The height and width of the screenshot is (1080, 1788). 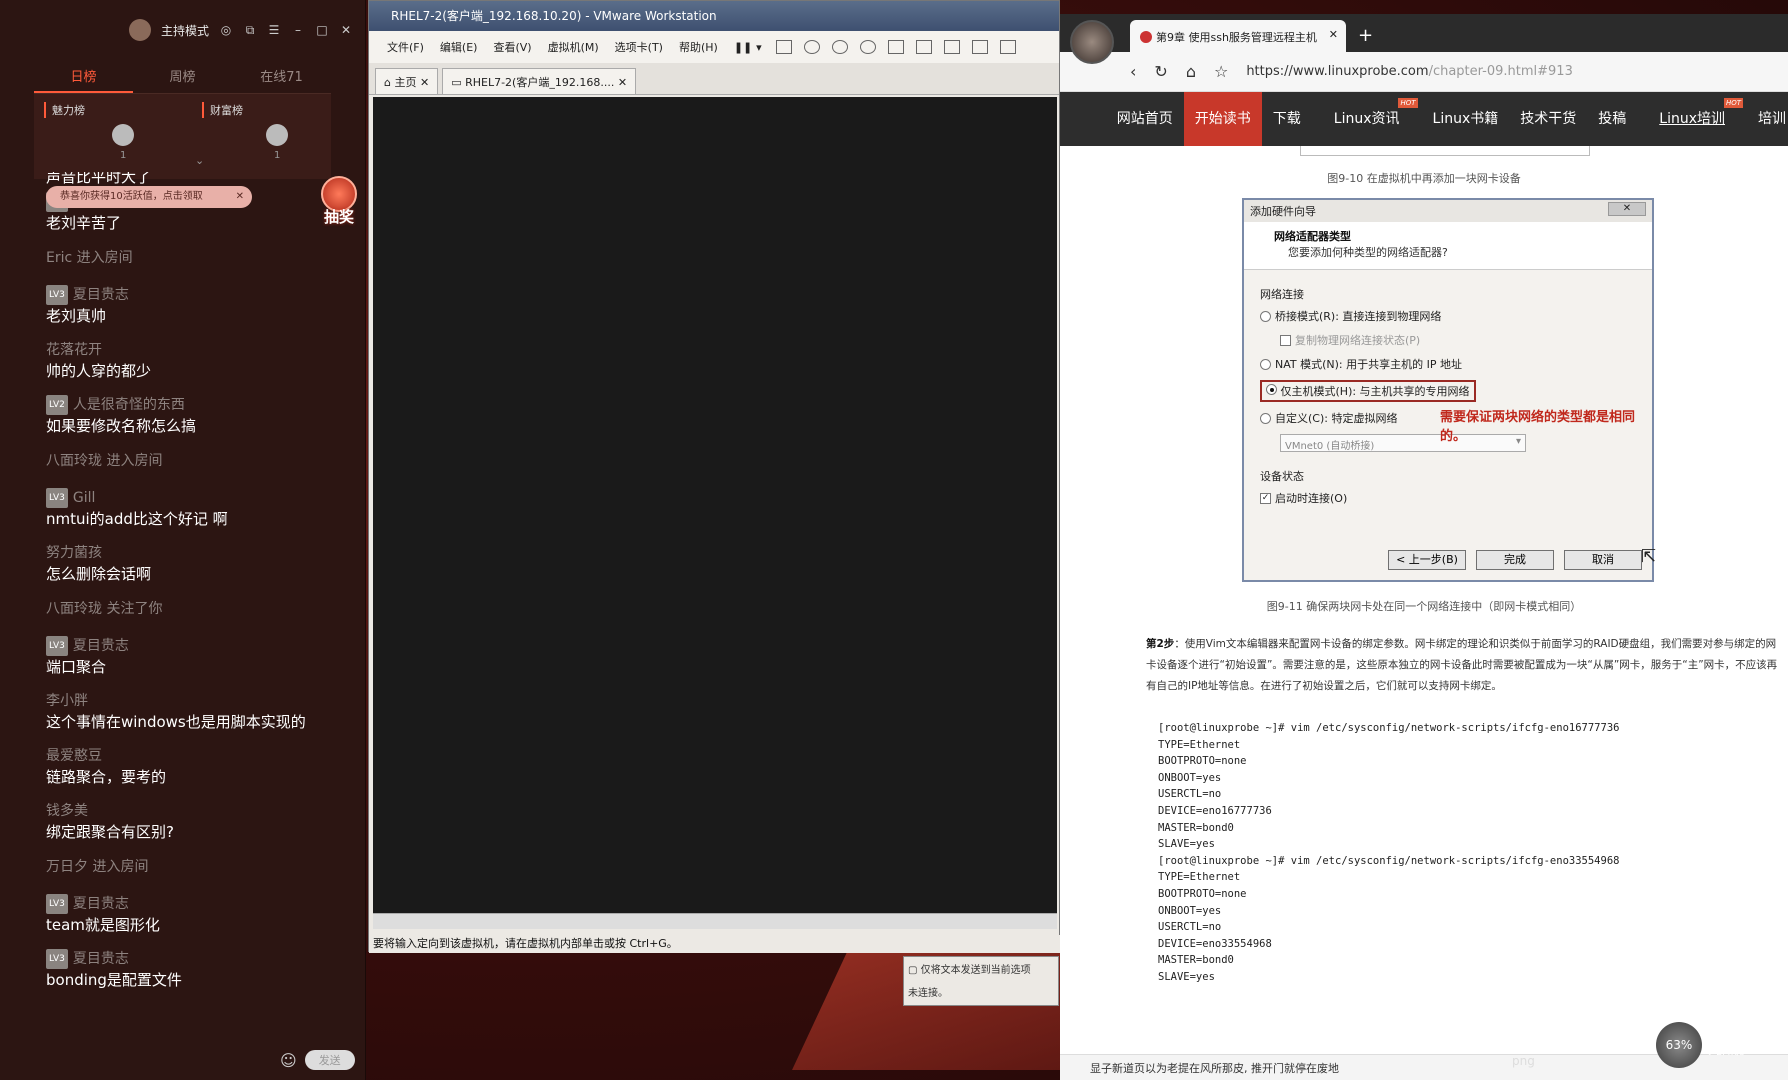 What do you see at coordinates (1337, 71) in the screenshot?
I see `url-host: https://www.linuxprobe.com` at bounding box center [1337, 71].